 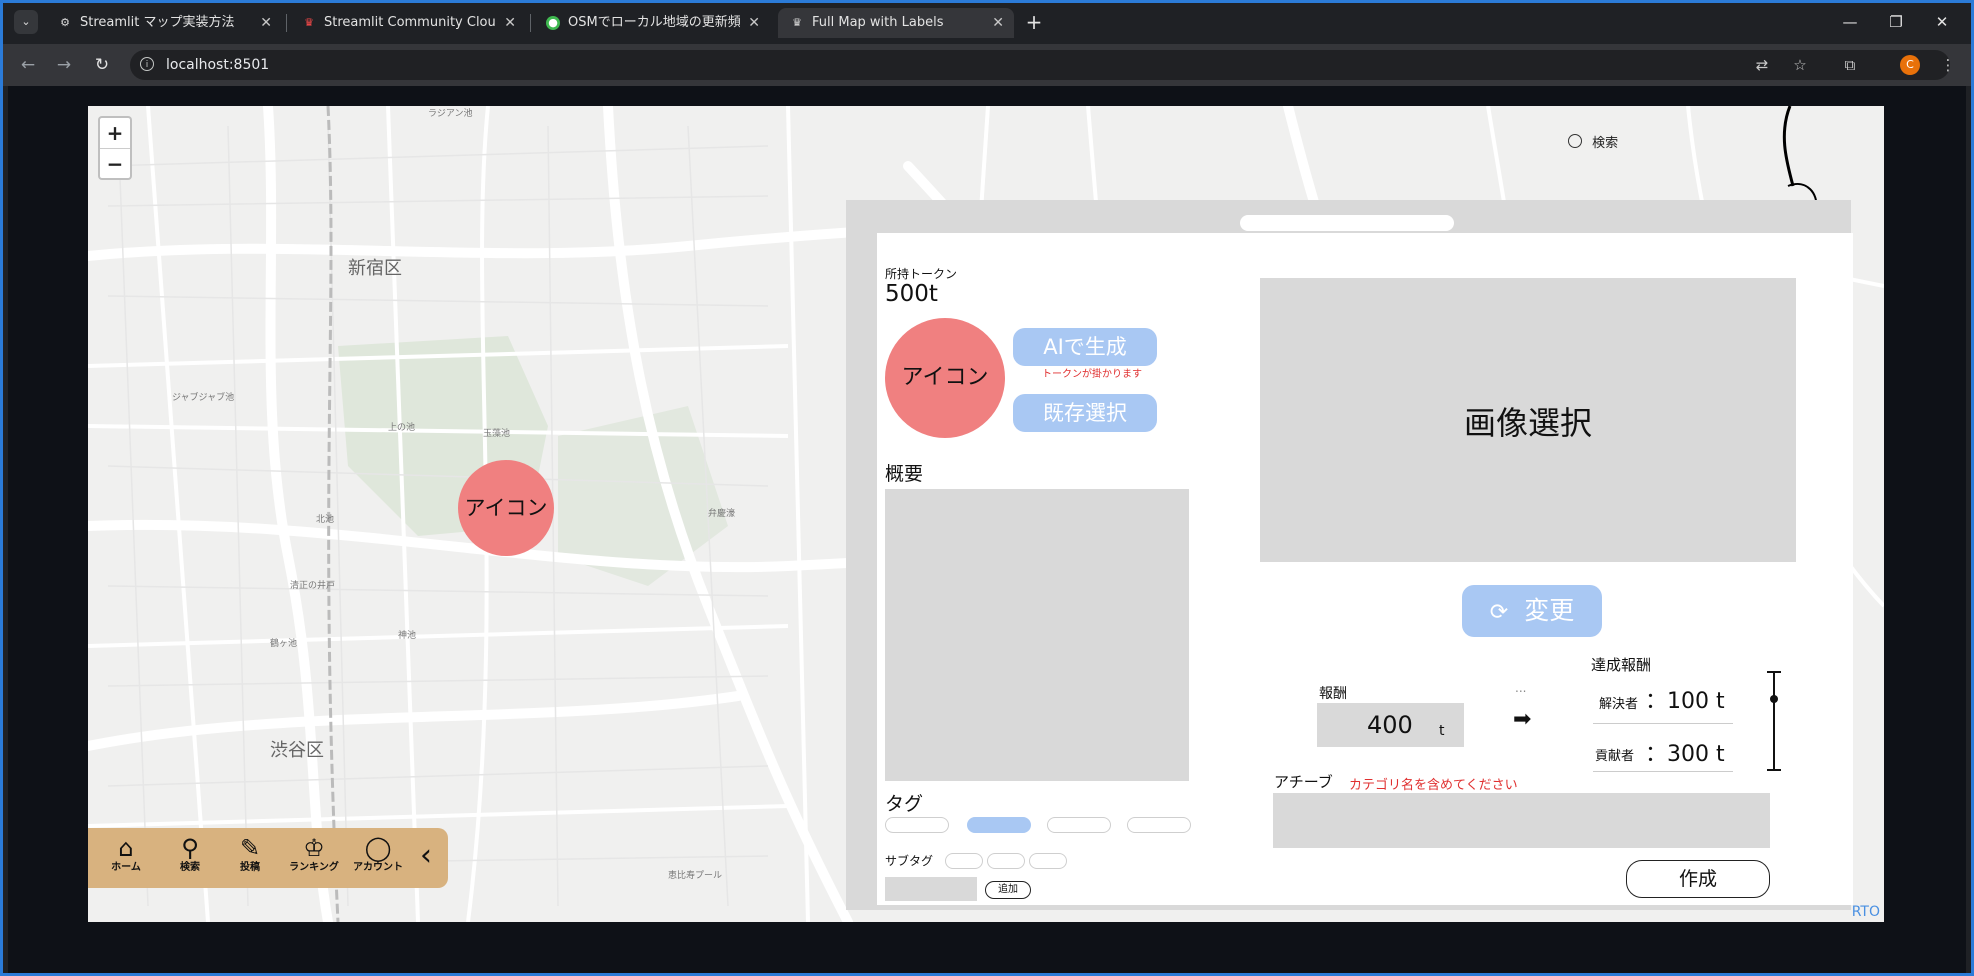 I want to click on tab-title: OSMでローカル地域の更新頻度を, so click(x=654, y=22).